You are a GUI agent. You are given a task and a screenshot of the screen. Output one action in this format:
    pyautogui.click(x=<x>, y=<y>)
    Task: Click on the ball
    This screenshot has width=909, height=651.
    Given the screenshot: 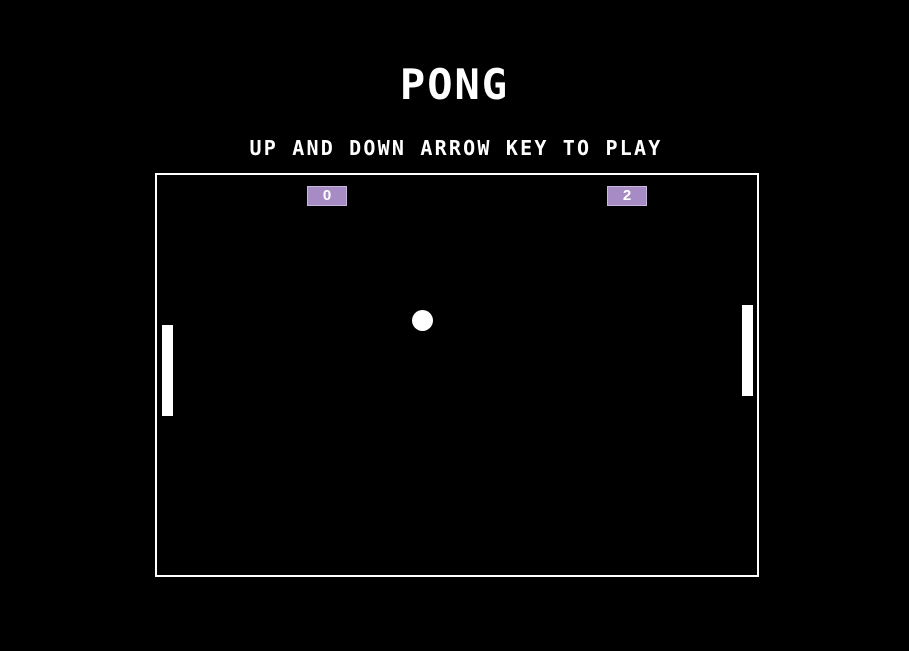 What is the action you would take?
    pyautogui.click(x=422, y=320)
    